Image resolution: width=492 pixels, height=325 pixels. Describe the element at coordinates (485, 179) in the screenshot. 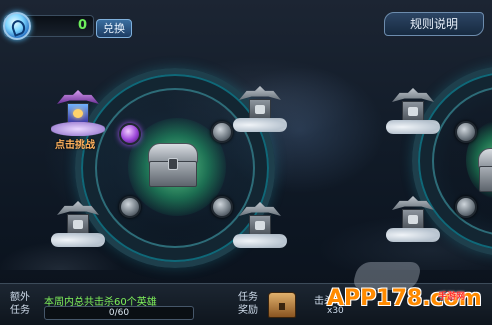

I see `chest-box` at that location.